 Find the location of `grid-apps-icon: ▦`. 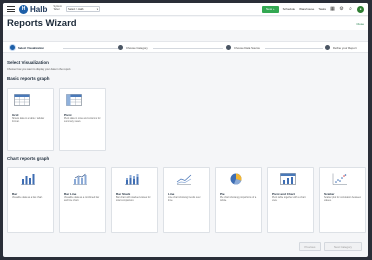

grid-apps-icon: ▦ is located at coordinates (332, 9).